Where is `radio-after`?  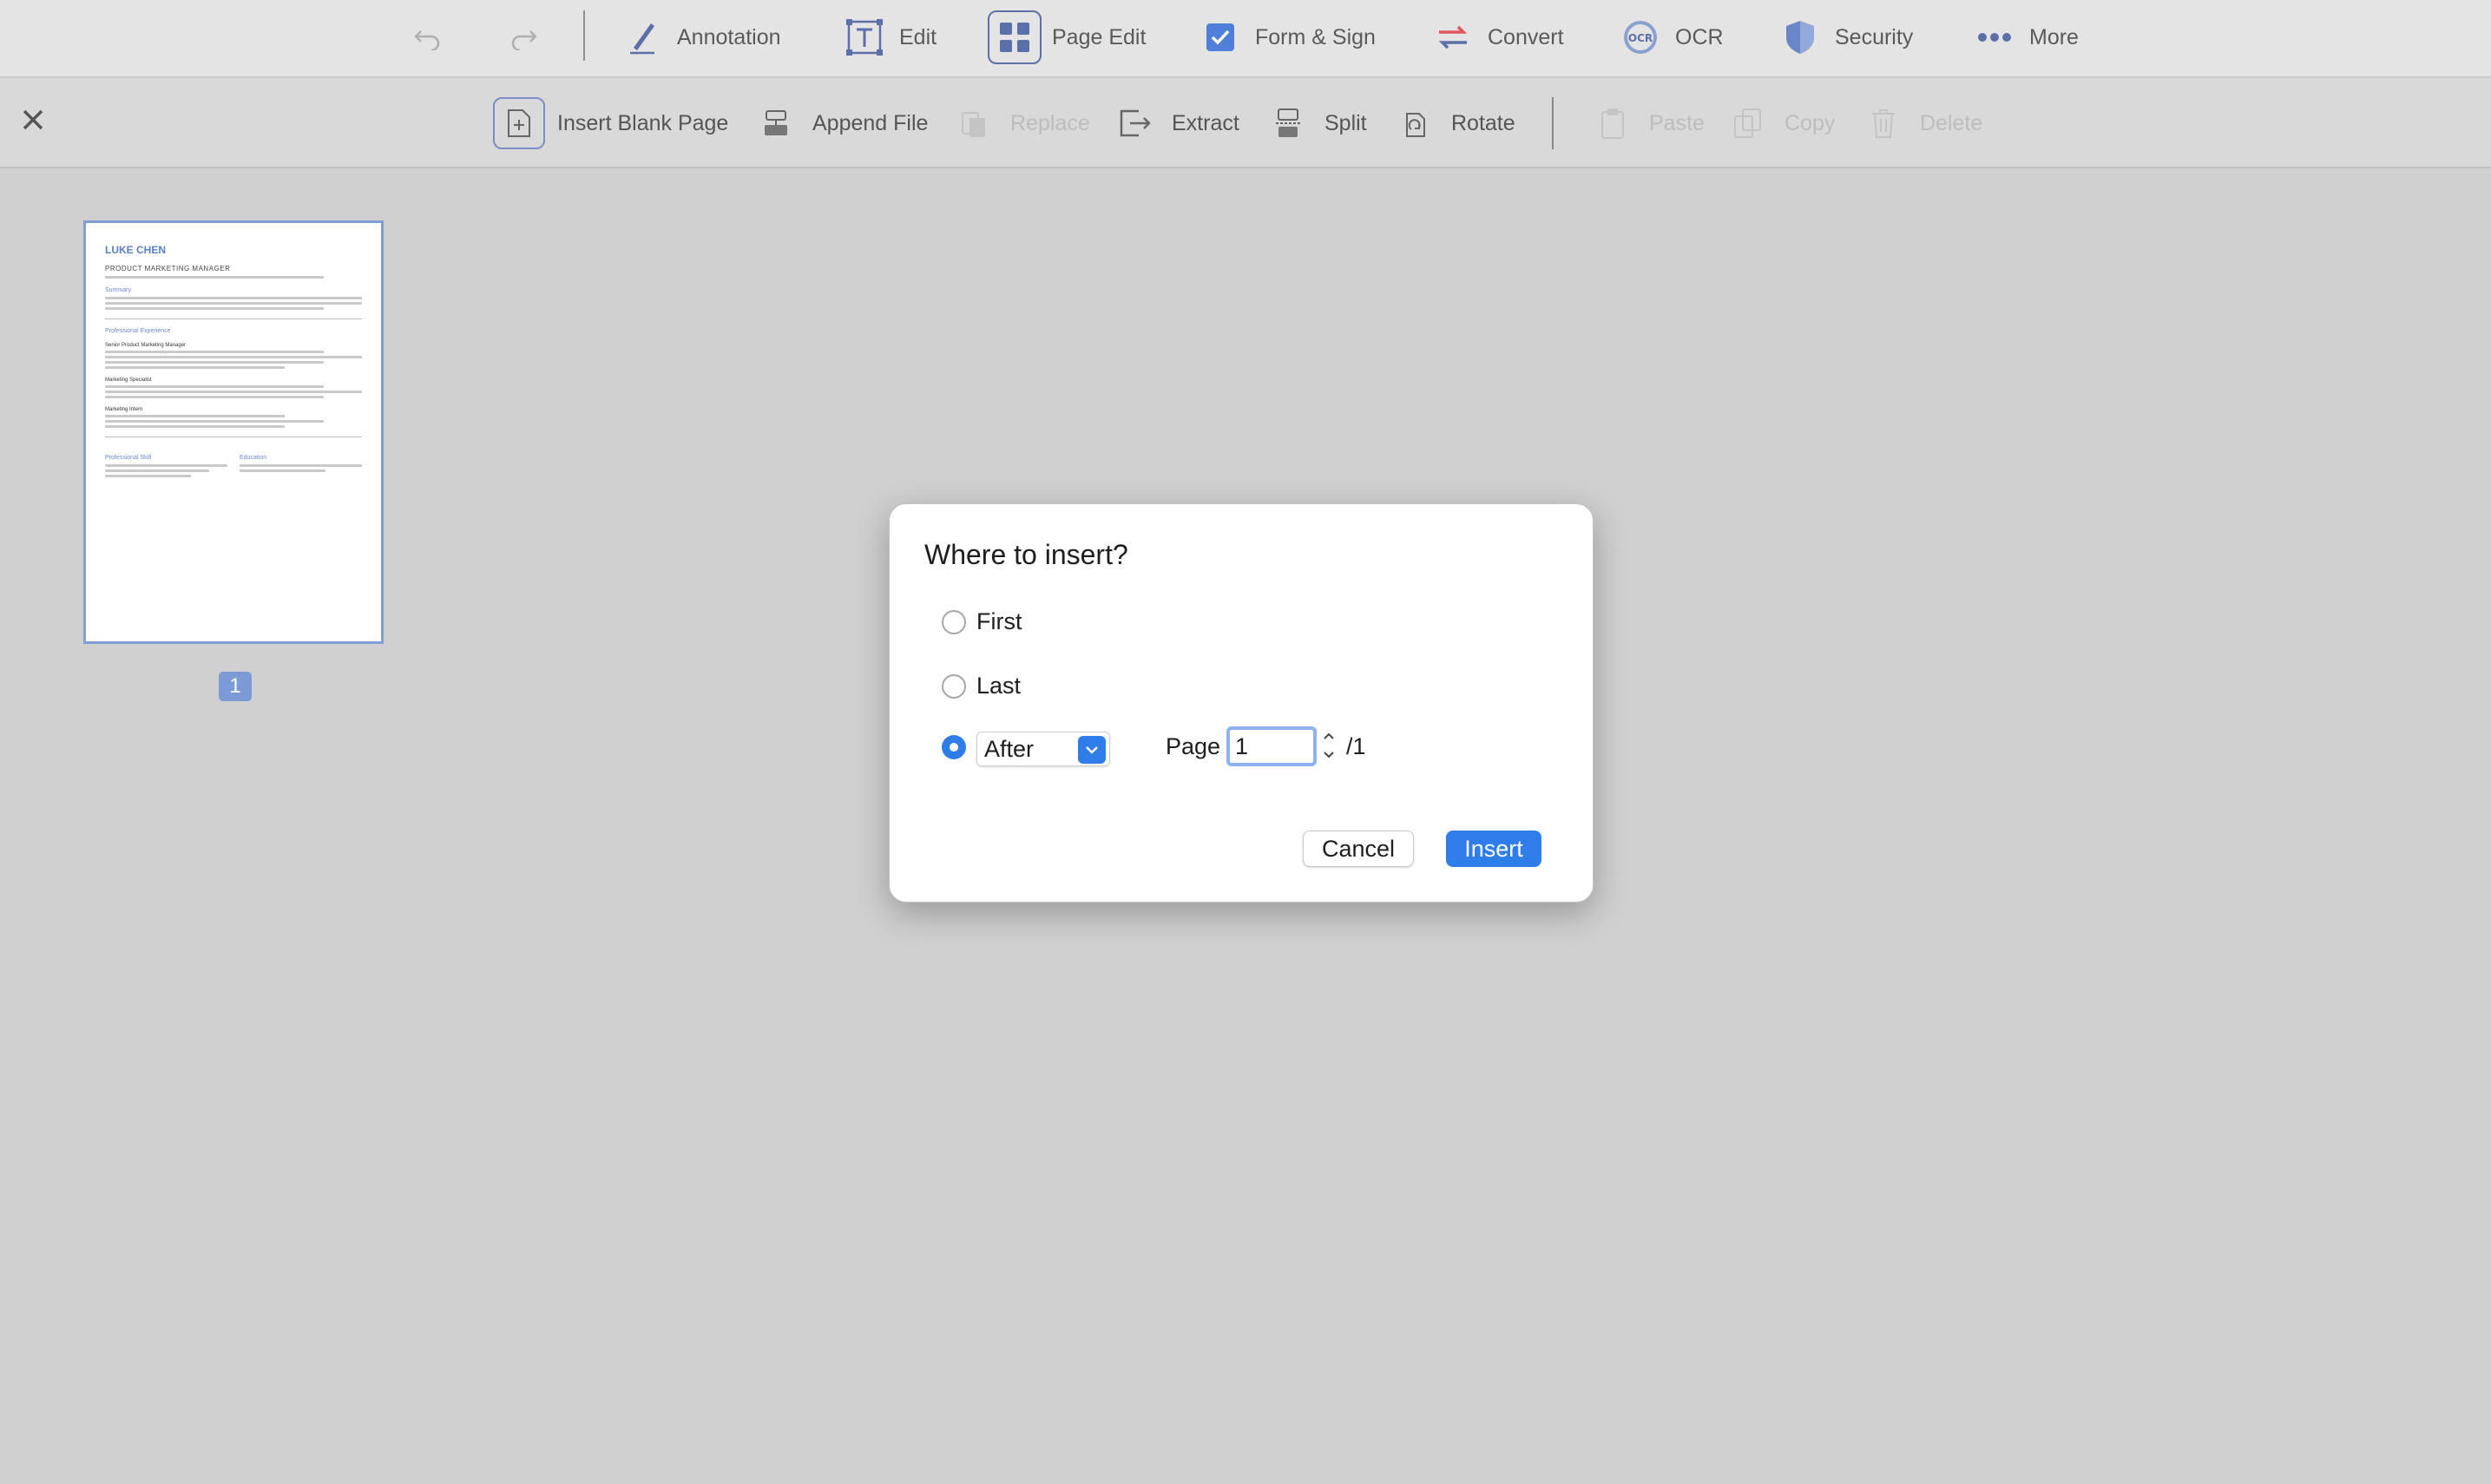 radio-after is located at coordinates (954, 747).